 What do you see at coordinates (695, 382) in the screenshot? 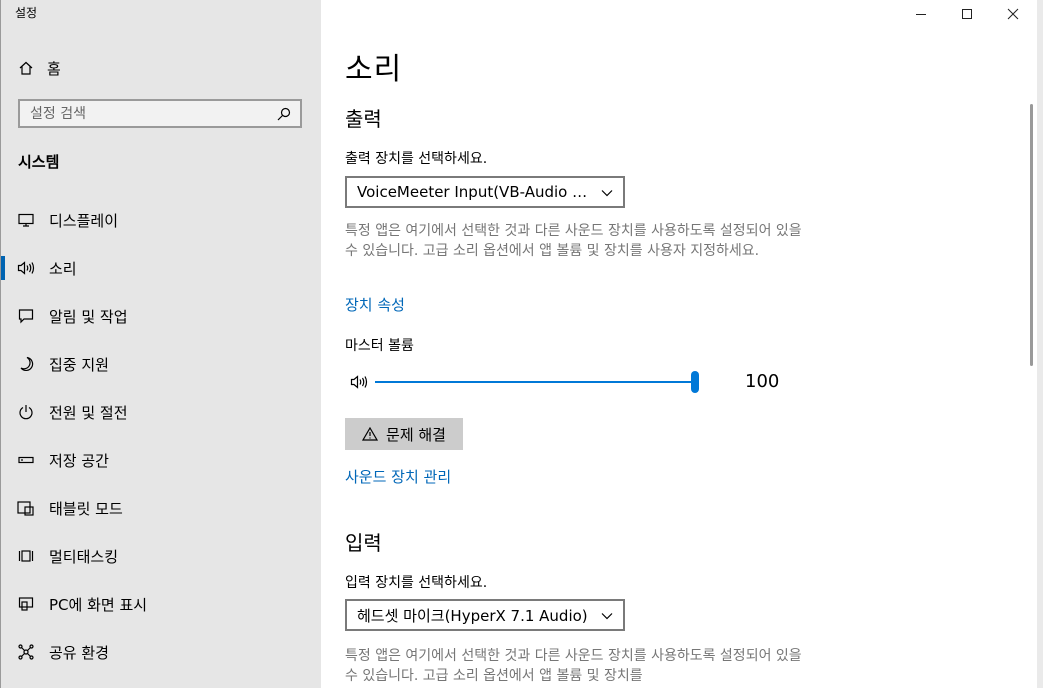
I see `slider-thumb` at bounding box center [695, 382].